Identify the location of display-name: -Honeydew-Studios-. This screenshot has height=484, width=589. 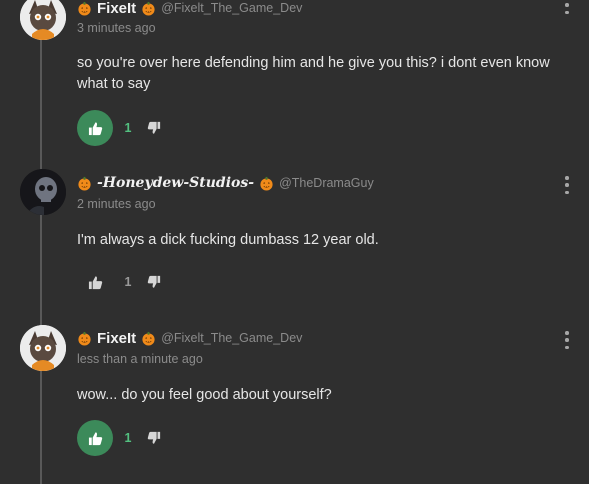
(175, 183).